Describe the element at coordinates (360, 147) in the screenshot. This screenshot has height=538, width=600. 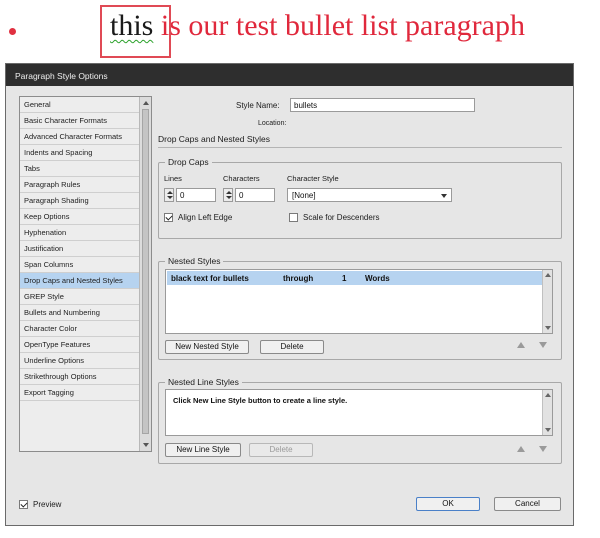
I see `section-divider` at that location.